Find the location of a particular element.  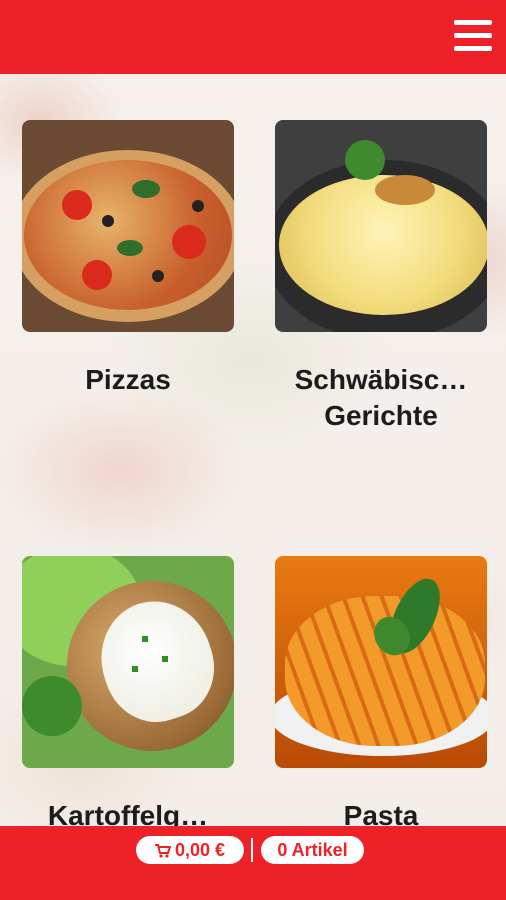

category-label: Schwäbisc… Gerichte is located at coordinates (381, 397).